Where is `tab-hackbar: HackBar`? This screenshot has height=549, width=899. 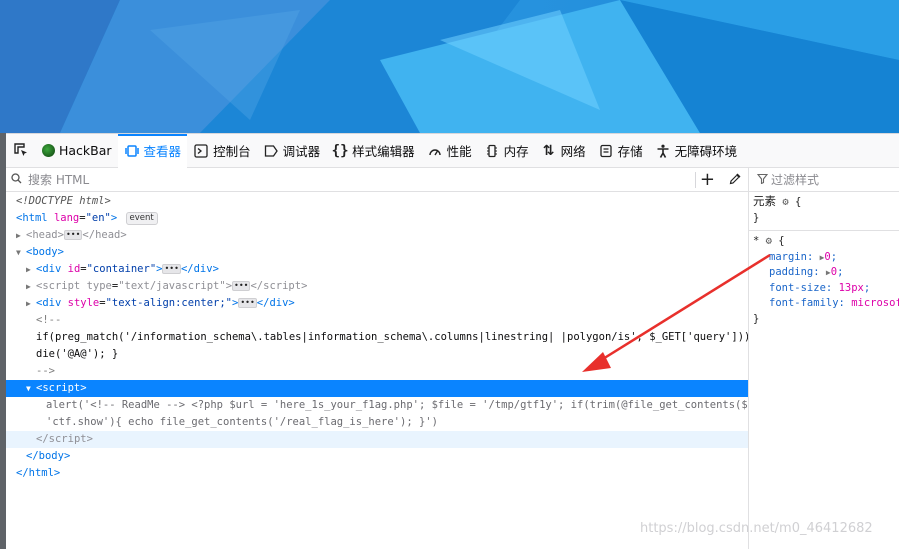 tab-hackbar: HackBar is located at coordinates (77, 151).